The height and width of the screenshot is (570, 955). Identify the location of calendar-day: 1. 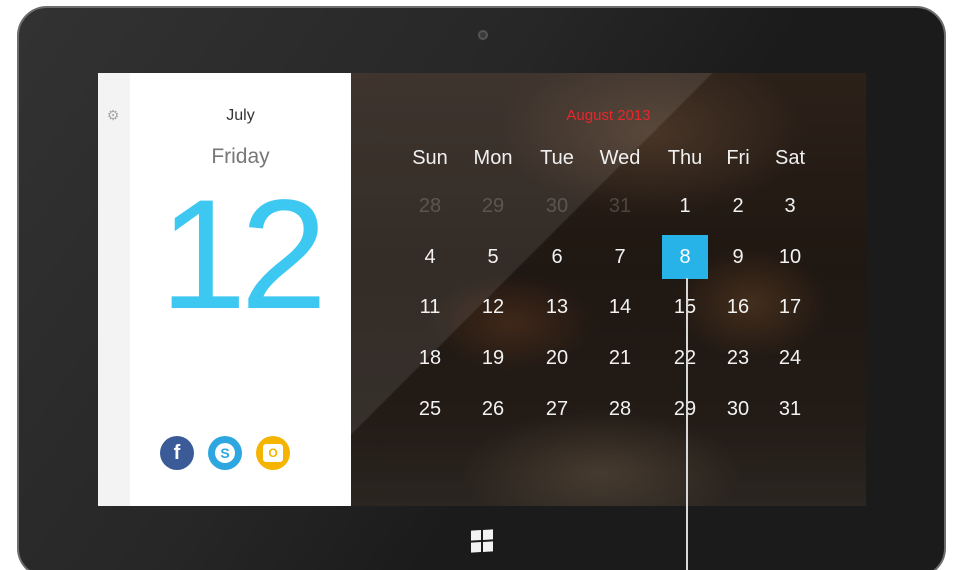
(685, 206).